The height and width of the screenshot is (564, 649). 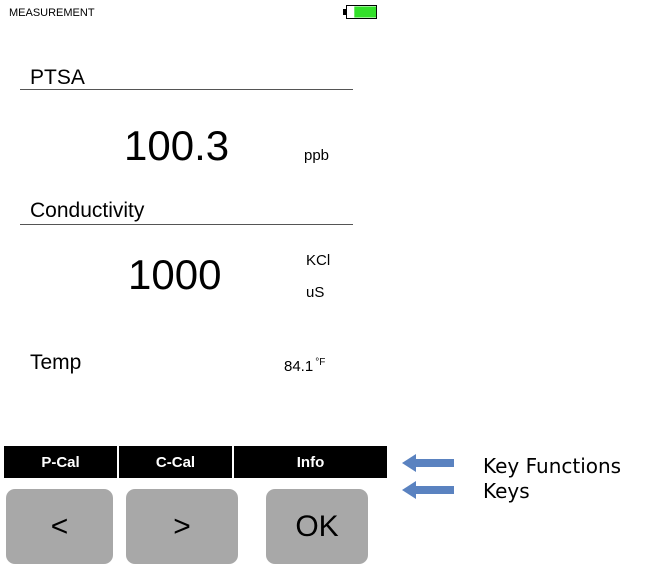 What do you see at coordinates (182, 526) in the screenshot?
I see `right-key: >` at bounding box center [182, 526].